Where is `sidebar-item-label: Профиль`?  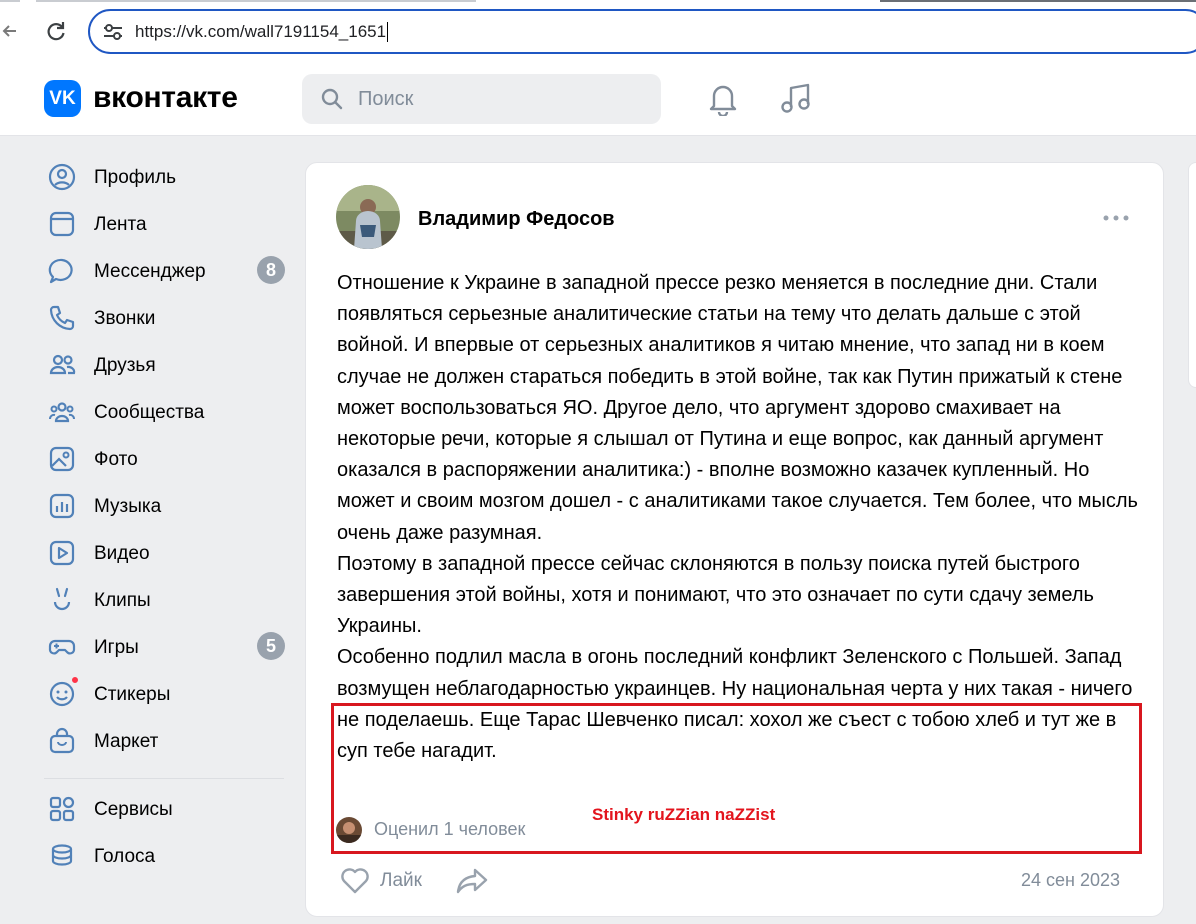
sidebar-item-label: Профиль is located at coordinates (135, 177).